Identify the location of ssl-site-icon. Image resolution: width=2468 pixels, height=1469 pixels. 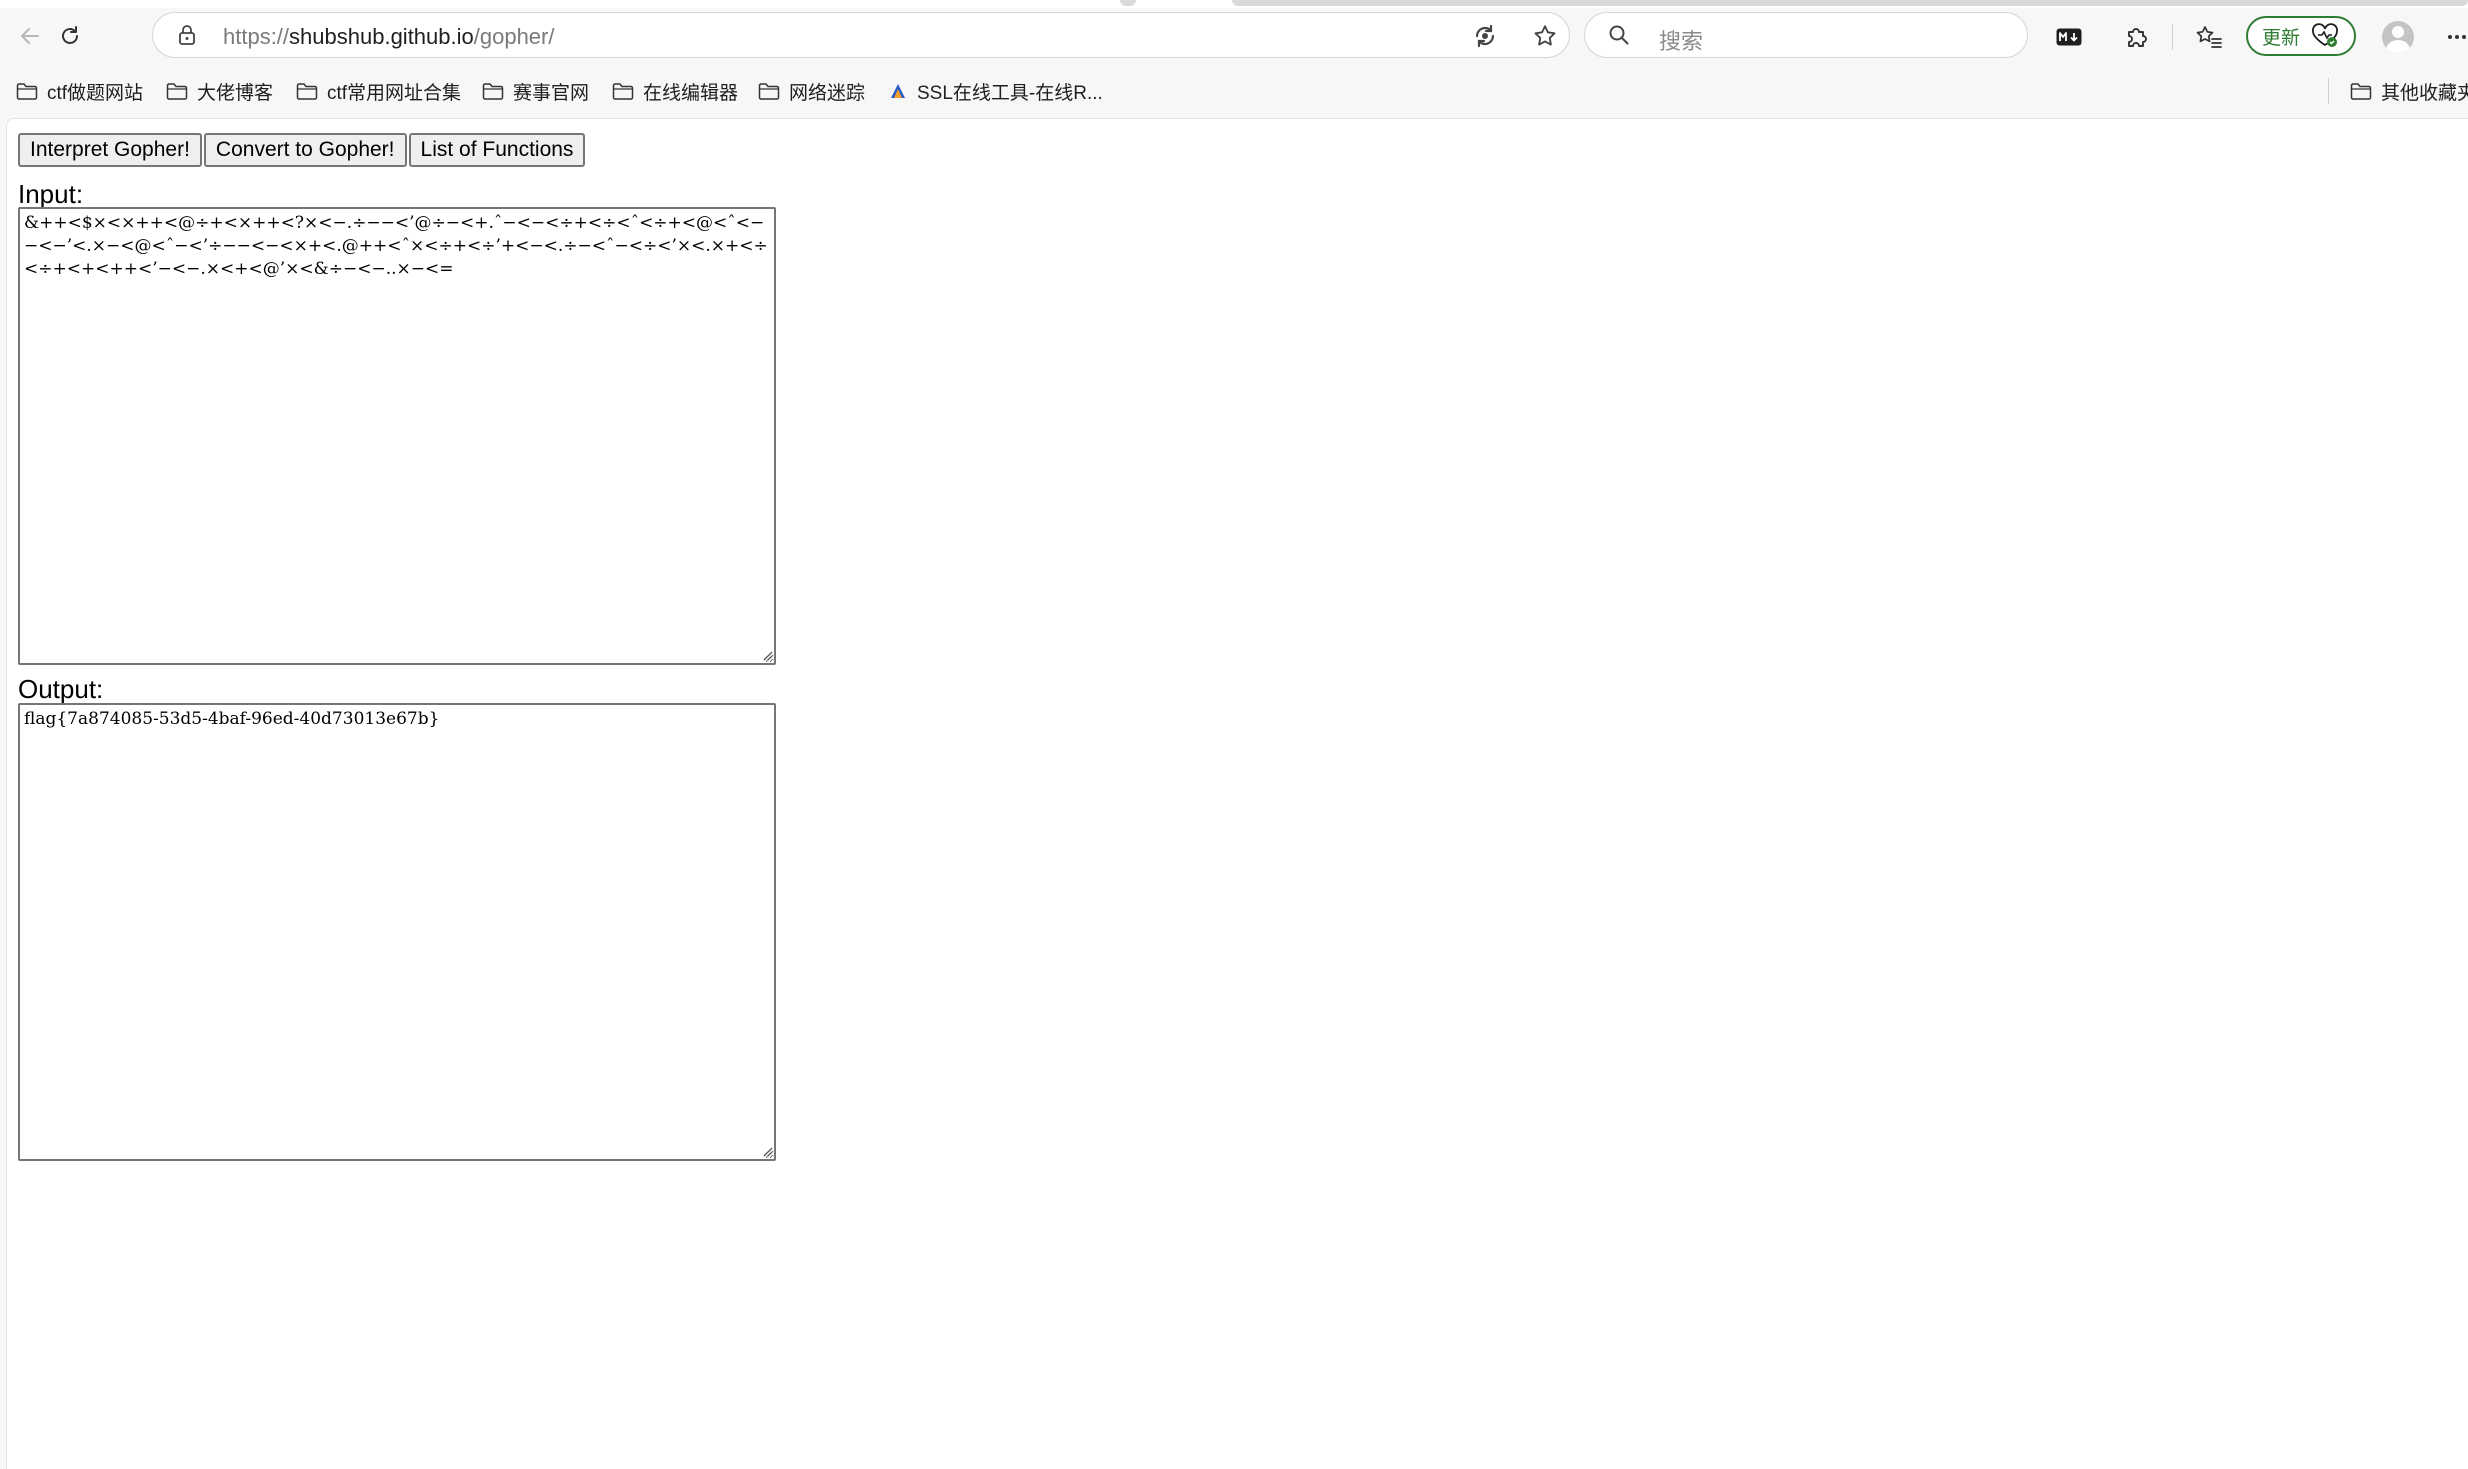
(898, 91).